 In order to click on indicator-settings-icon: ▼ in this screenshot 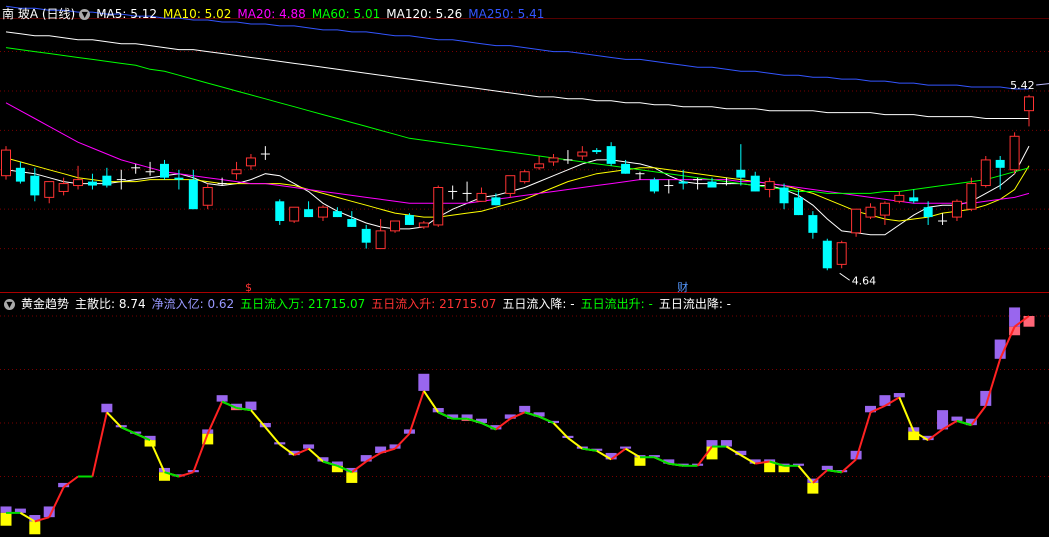, I will do `click(9, 304)`.